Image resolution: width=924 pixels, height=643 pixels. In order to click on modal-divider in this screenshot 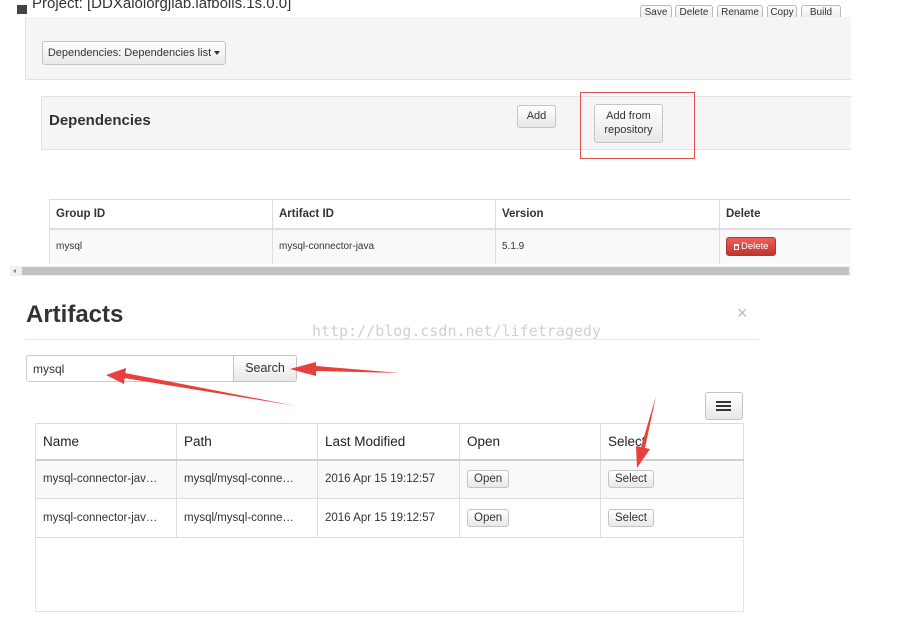, I will do `click(392, 339)`.